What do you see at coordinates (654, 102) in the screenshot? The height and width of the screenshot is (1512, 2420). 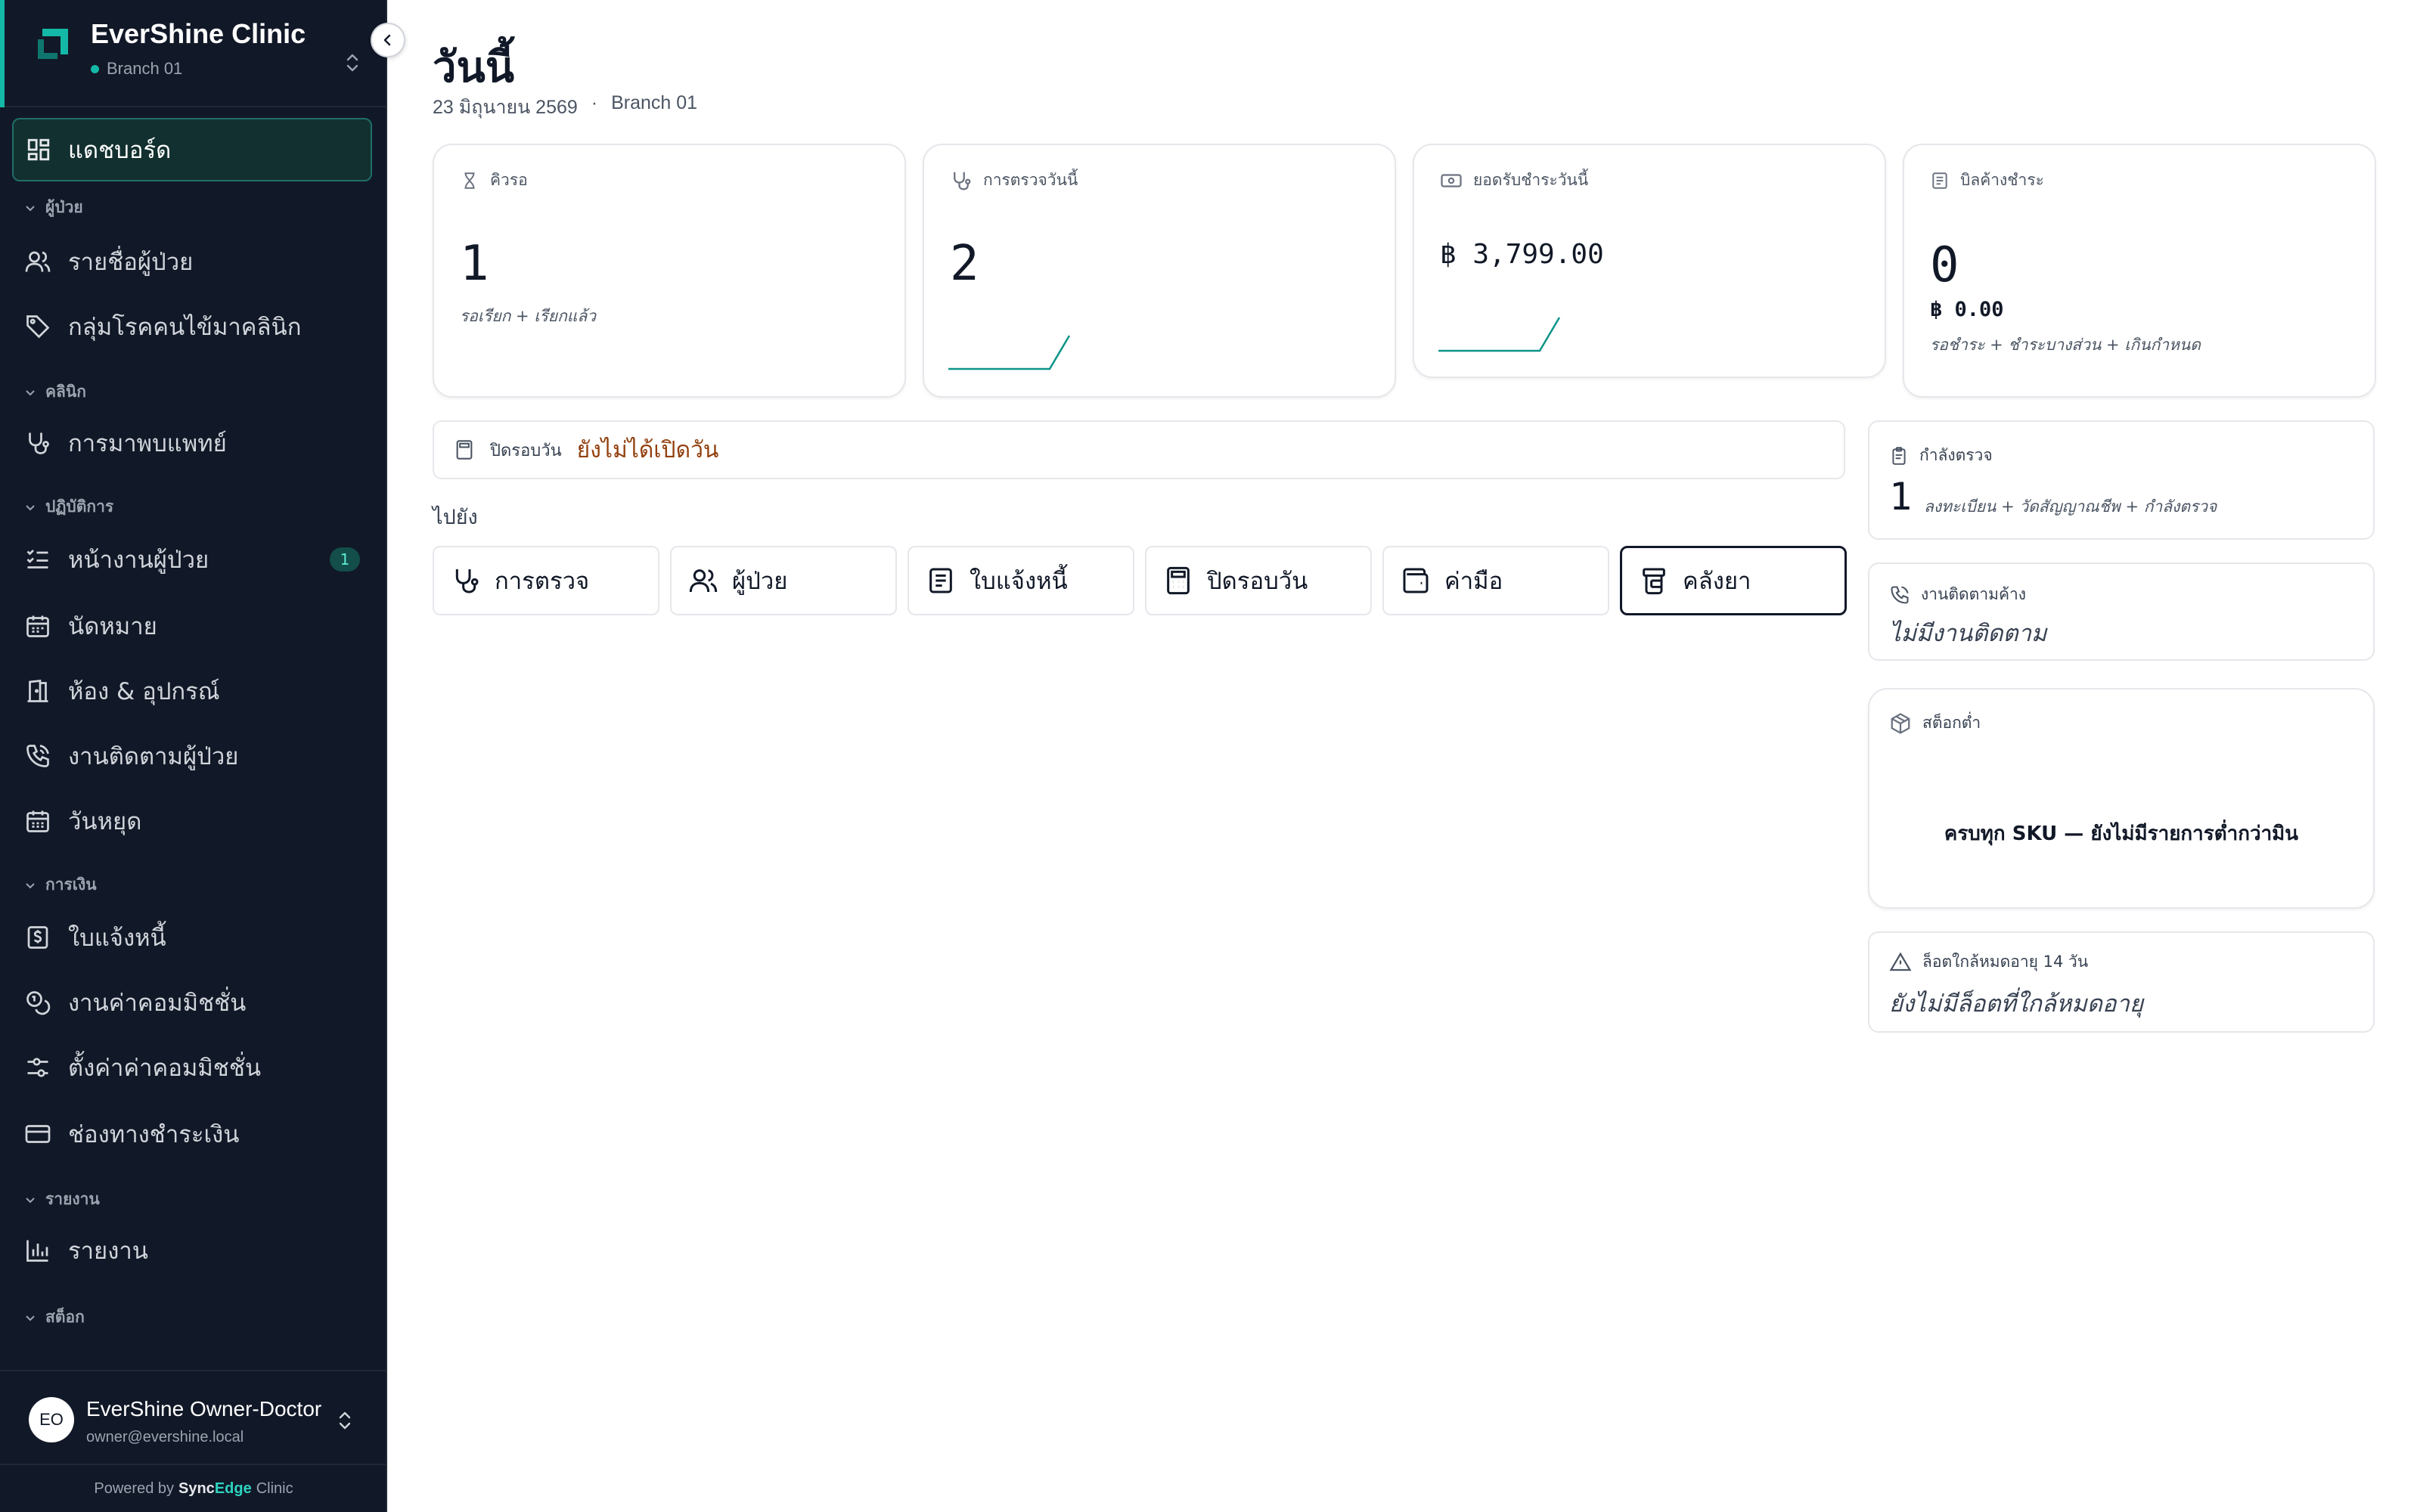 I see `current-branch: Branch 01` at bounding box center [654, 102].